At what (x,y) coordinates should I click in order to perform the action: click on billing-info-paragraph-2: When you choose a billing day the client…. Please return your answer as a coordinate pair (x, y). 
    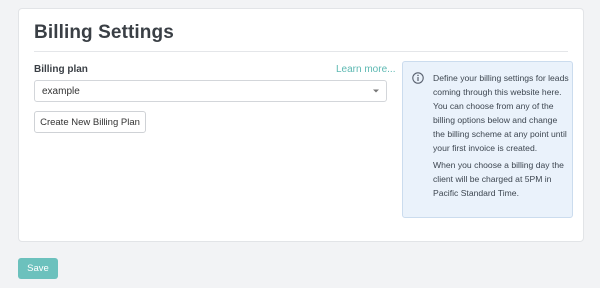
    Looking at the image, I should click on (498, 179).